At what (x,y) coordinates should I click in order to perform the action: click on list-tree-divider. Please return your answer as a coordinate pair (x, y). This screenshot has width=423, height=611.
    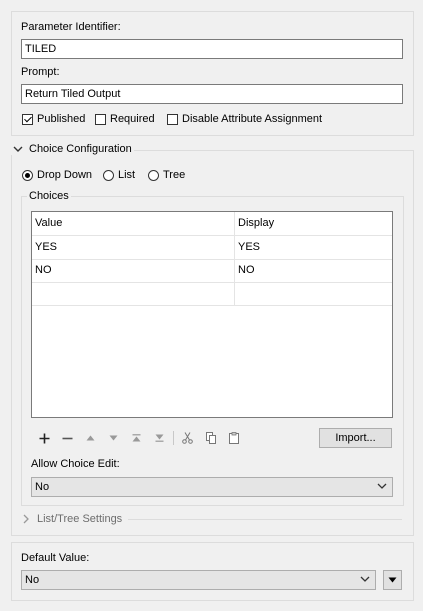
    Looking at the image, I should click on (265, 519).